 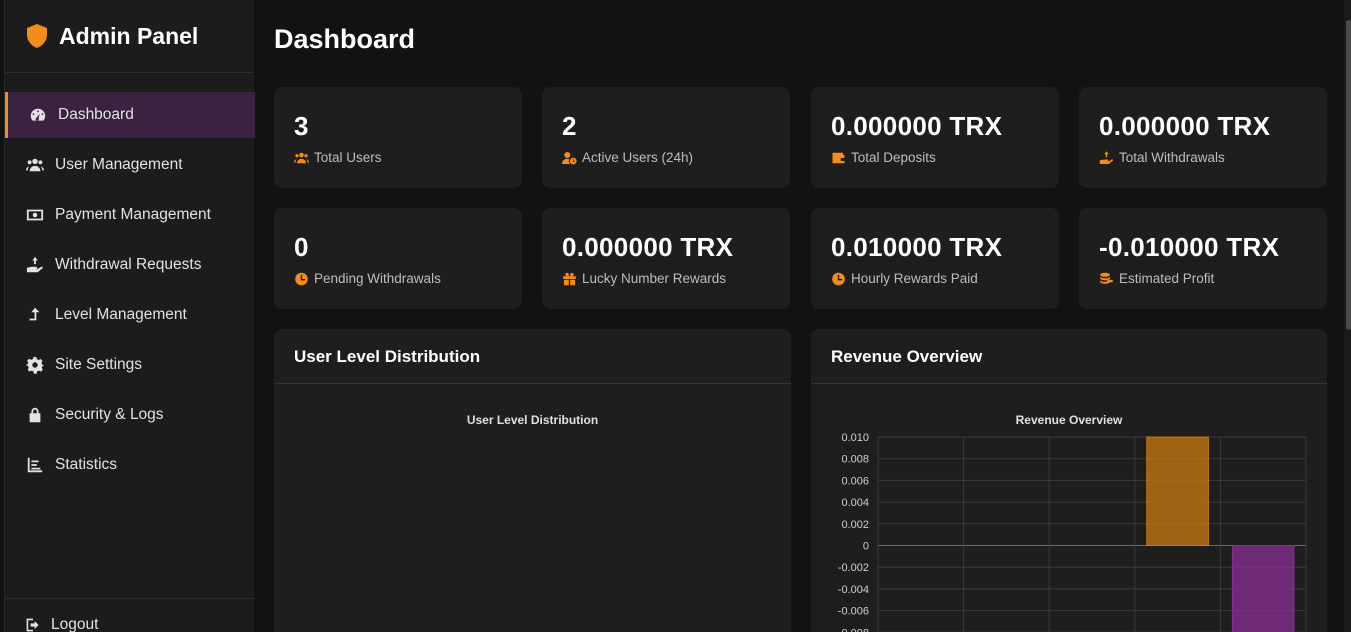 What do you see at coordinates (1069, 356) in the screenshot?
I see `panel-header: Revenue Overview` at bounding box center [1069, 356].